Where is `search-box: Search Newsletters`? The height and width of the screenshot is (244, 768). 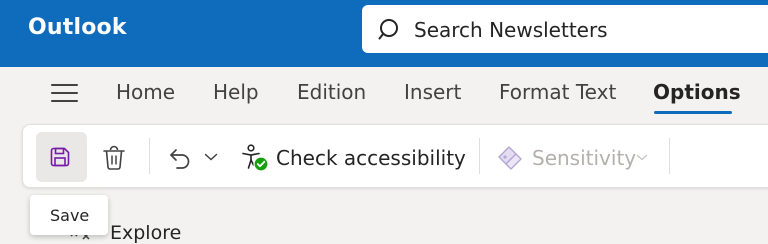
search-box: Search Newsletters is located at coordinates (565, 29).